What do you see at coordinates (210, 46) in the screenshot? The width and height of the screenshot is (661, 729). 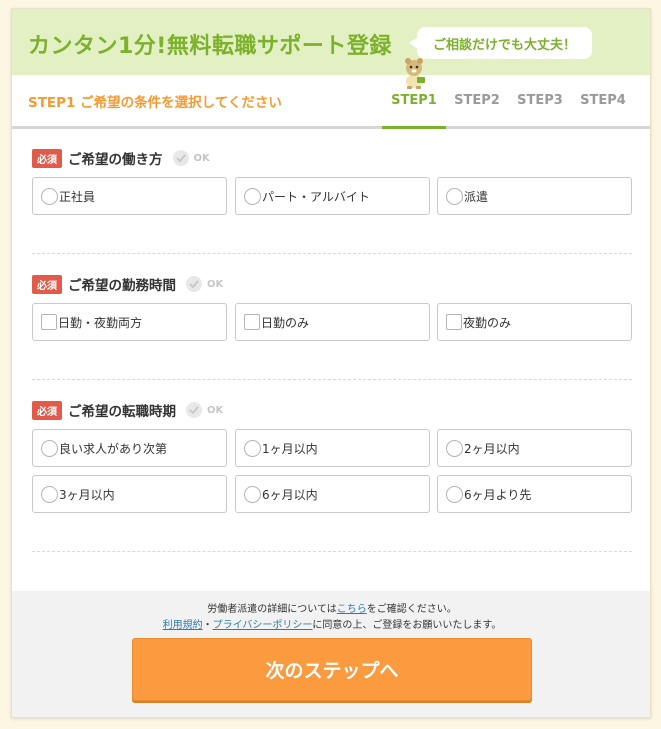 I see `page-title: カンタン1分!無料転職サポート登録` at bounding box center [210, 46].